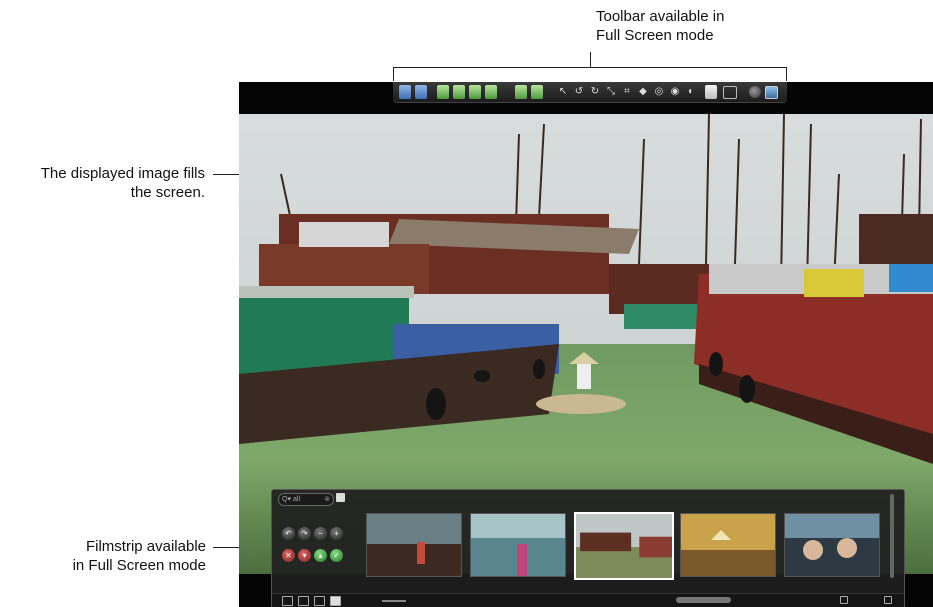 Image resolution: width=933 pixels, height=607 pixels. Describe the element at coordinates (771, 92) in the screenshot. I see `image-icon` at that location.